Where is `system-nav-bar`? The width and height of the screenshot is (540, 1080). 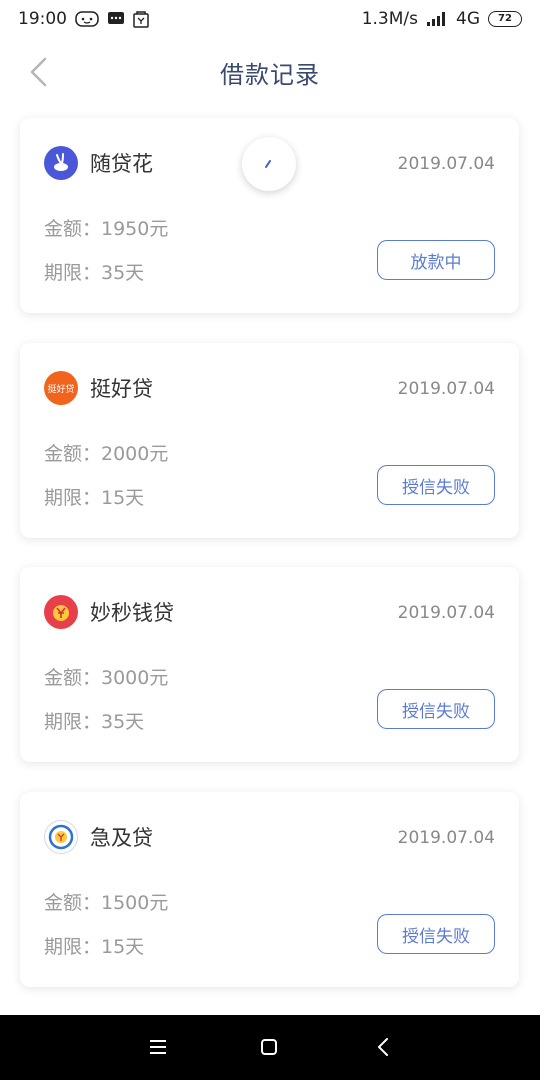
system-nav-bar is located at coordinates (270, 1047).